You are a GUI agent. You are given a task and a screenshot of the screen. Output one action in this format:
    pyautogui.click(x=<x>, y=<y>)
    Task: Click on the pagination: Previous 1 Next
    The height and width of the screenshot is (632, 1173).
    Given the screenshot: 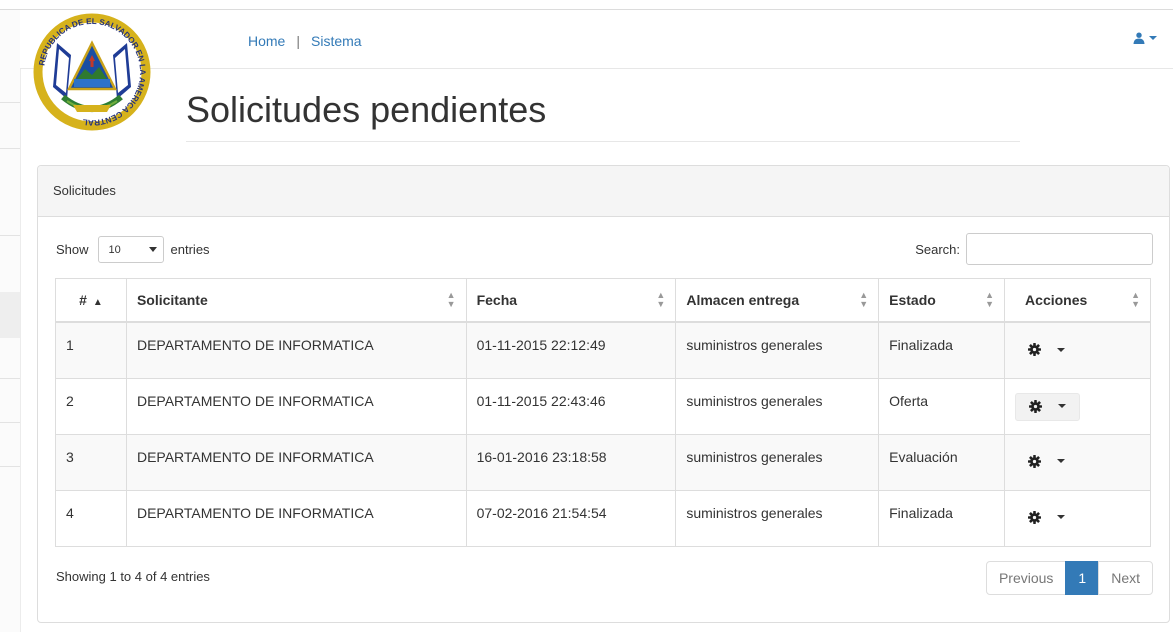 What is the action you would take?
    pyautogui.click(x=1069, y=578)
    